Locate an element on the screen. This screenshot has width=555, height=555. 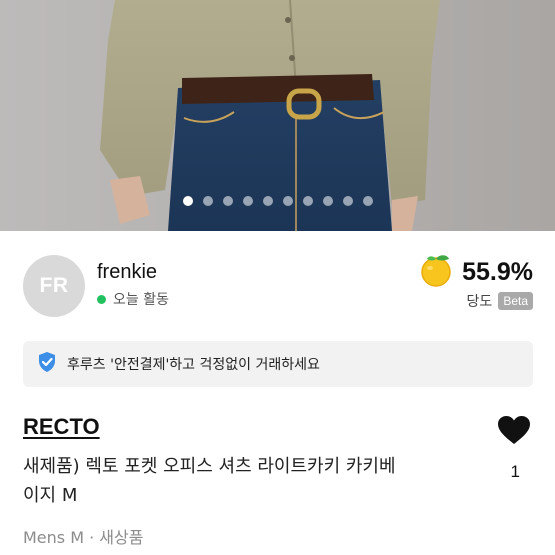
activity-status: 오늘 활동 is located at coordinates (133, 299).